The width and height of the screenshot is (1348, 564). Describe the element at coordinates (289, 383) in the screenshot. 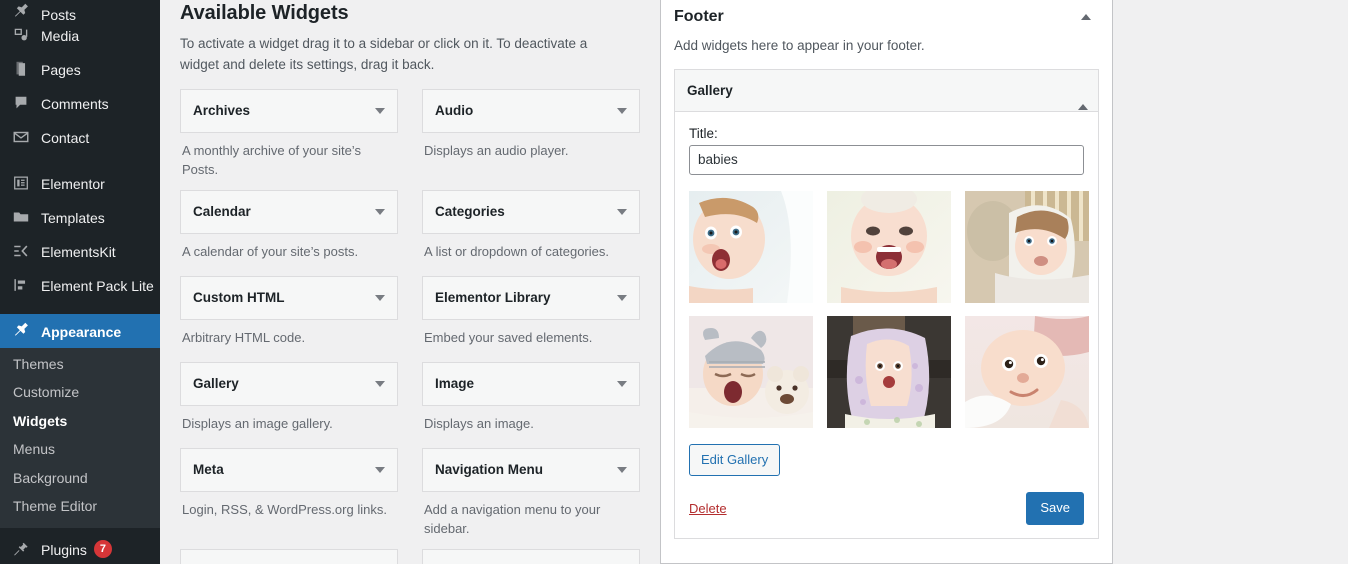

I see `widget-gallery: Gallery` at that location.